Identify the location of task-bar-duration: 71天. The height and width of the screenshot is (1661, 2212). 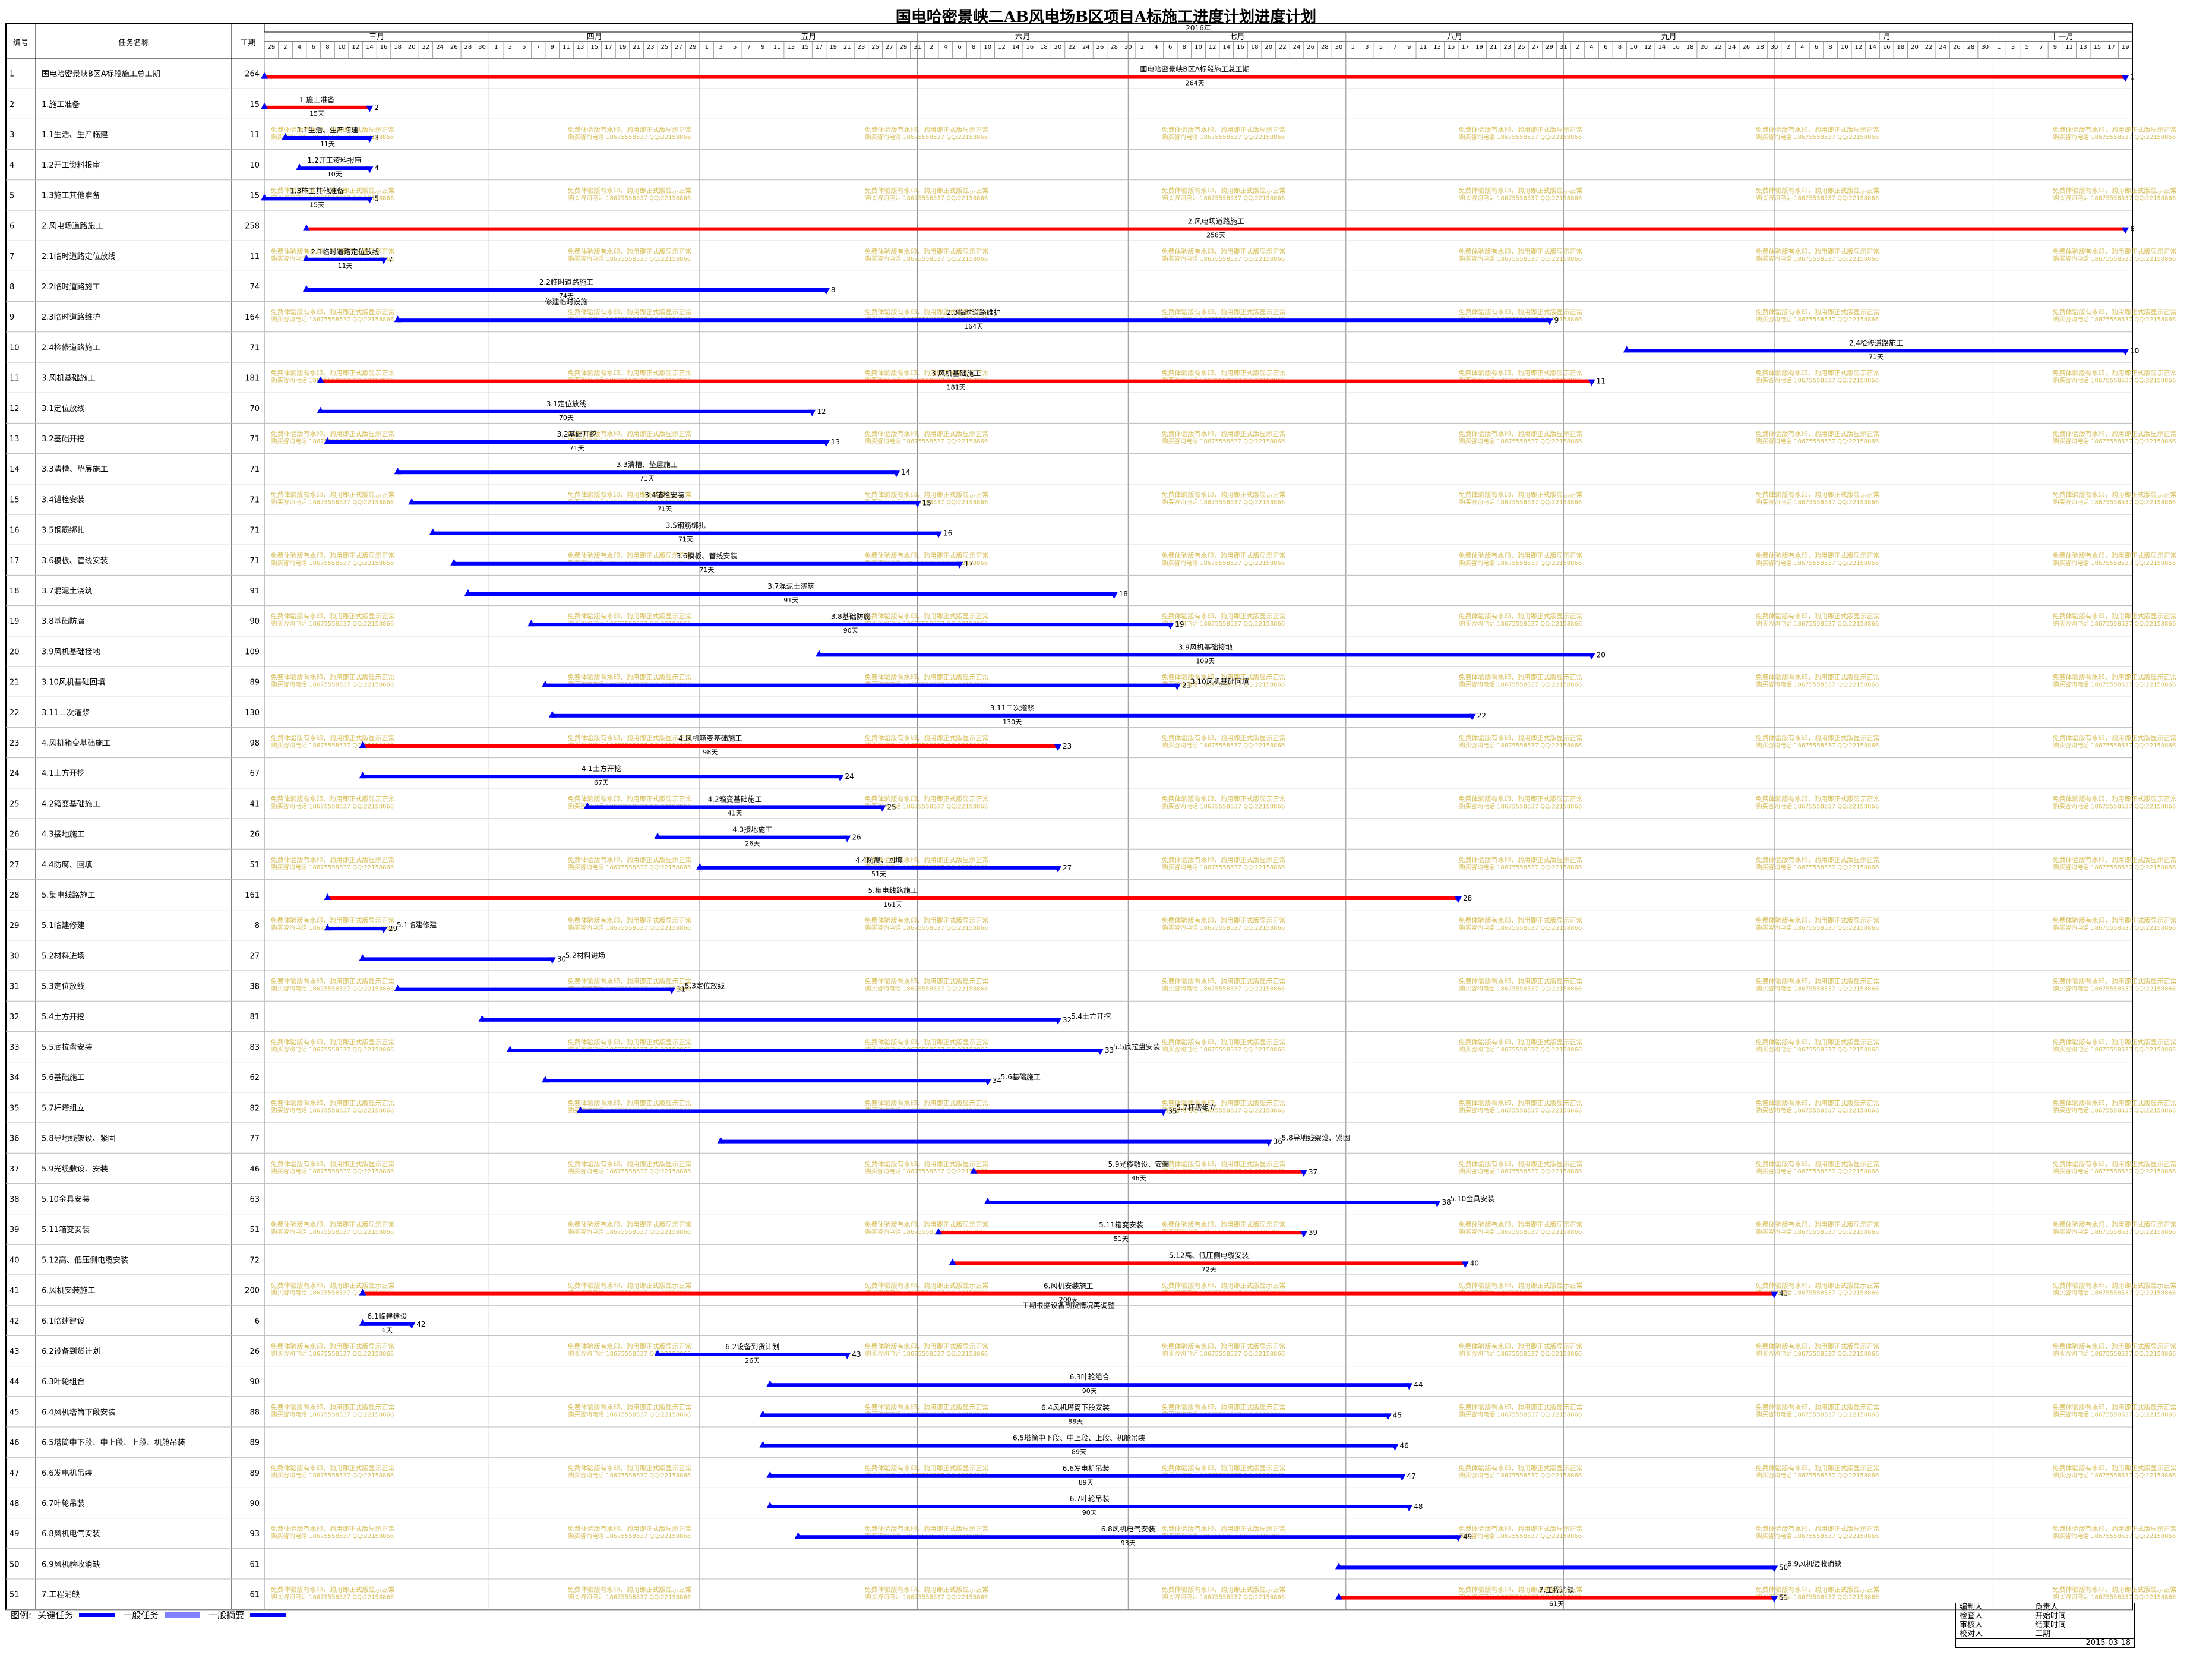
(577, 448).